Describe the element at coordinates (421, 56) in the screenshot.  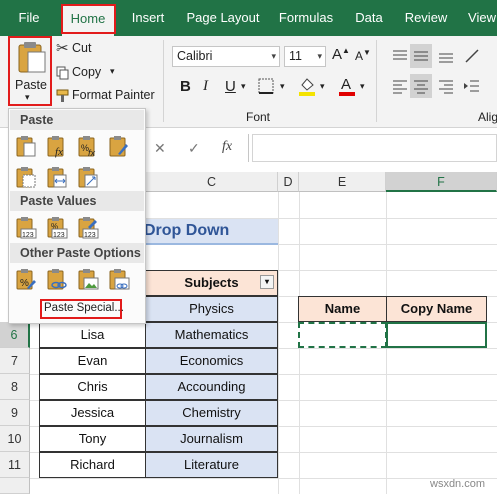
I see `middle-align-button` at that location.